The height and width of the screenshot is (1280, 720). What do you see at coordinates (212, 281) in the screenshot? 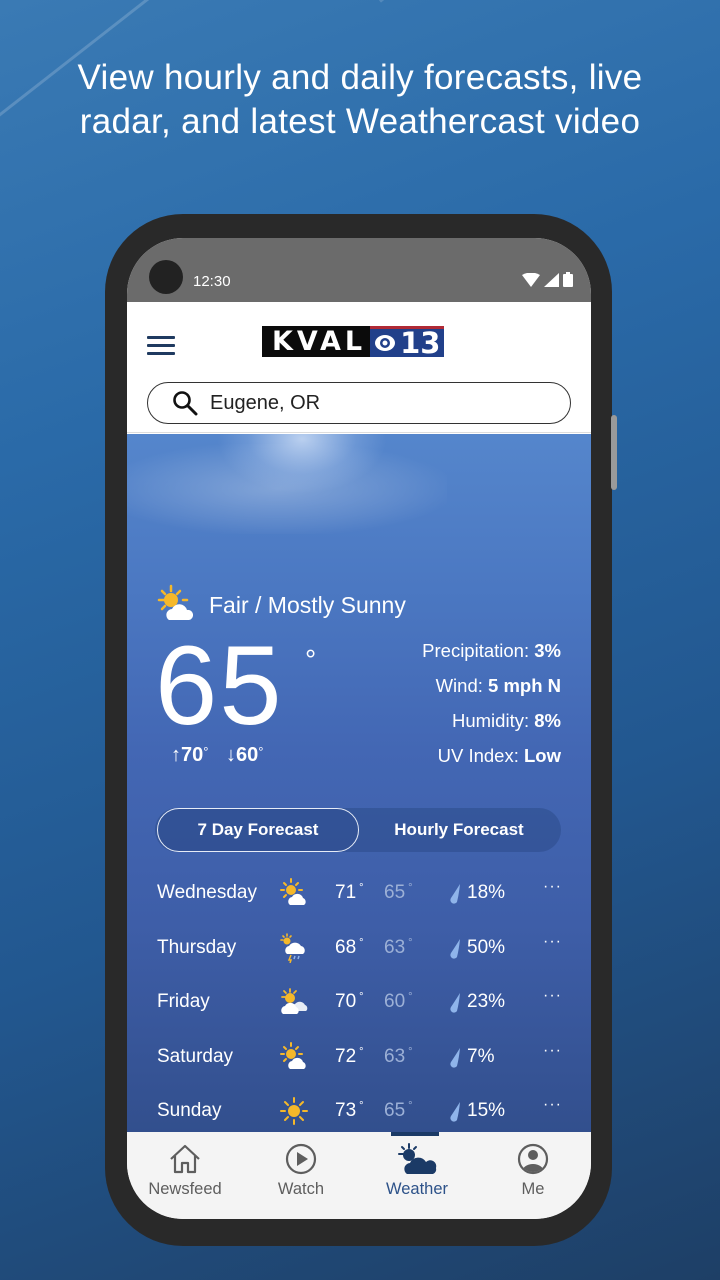
I see `status-time: 12:30` at bounding box center [212, 281].